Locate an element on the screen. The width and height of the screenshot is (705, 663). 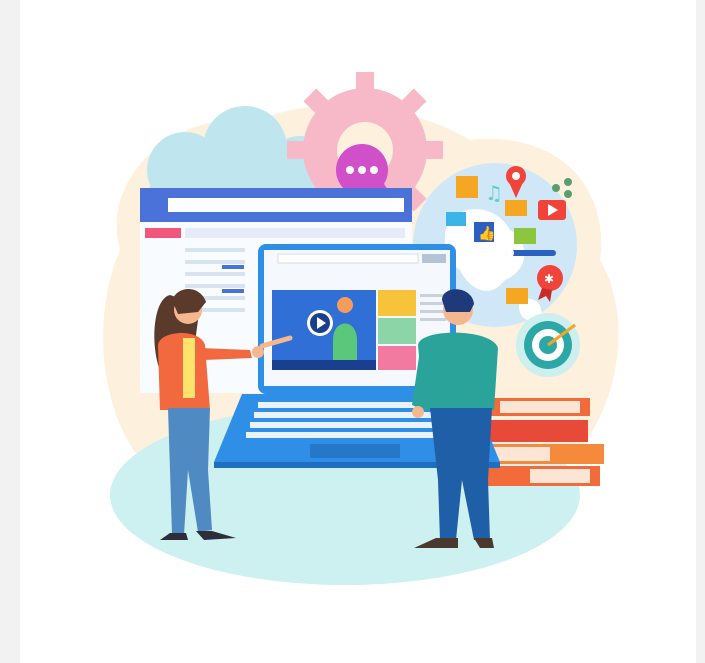
message-icon is located at coordinates (456, 219).